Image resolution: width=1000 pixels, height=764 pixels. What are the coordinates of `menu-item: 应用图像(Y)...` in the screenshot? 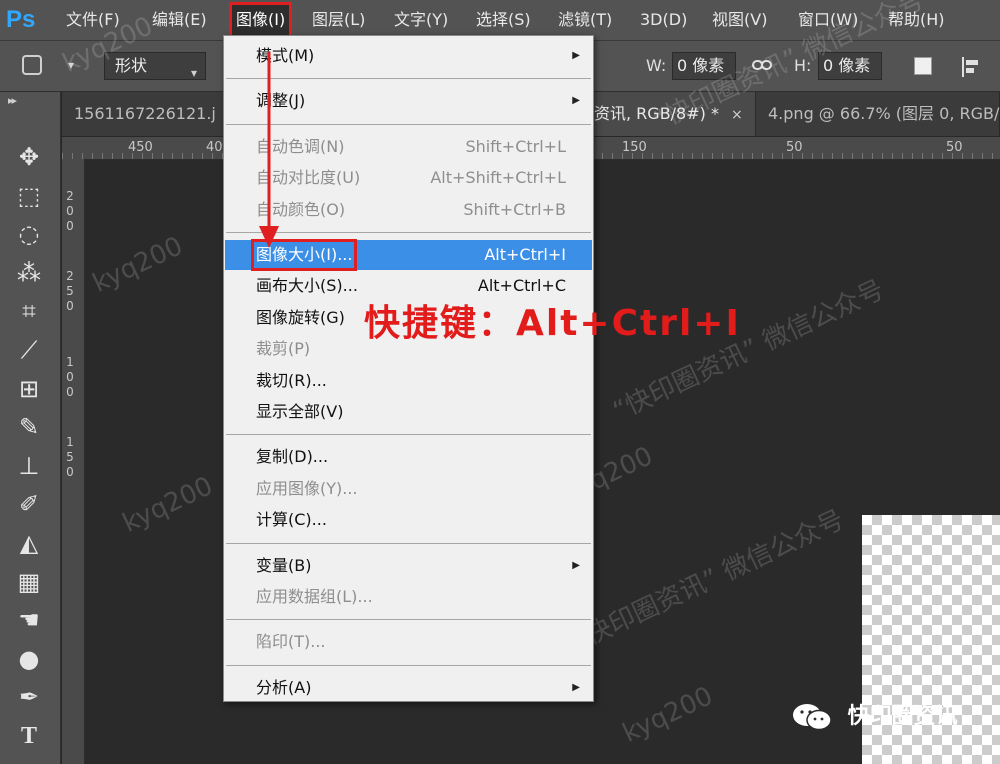 It's located at (408, 489).